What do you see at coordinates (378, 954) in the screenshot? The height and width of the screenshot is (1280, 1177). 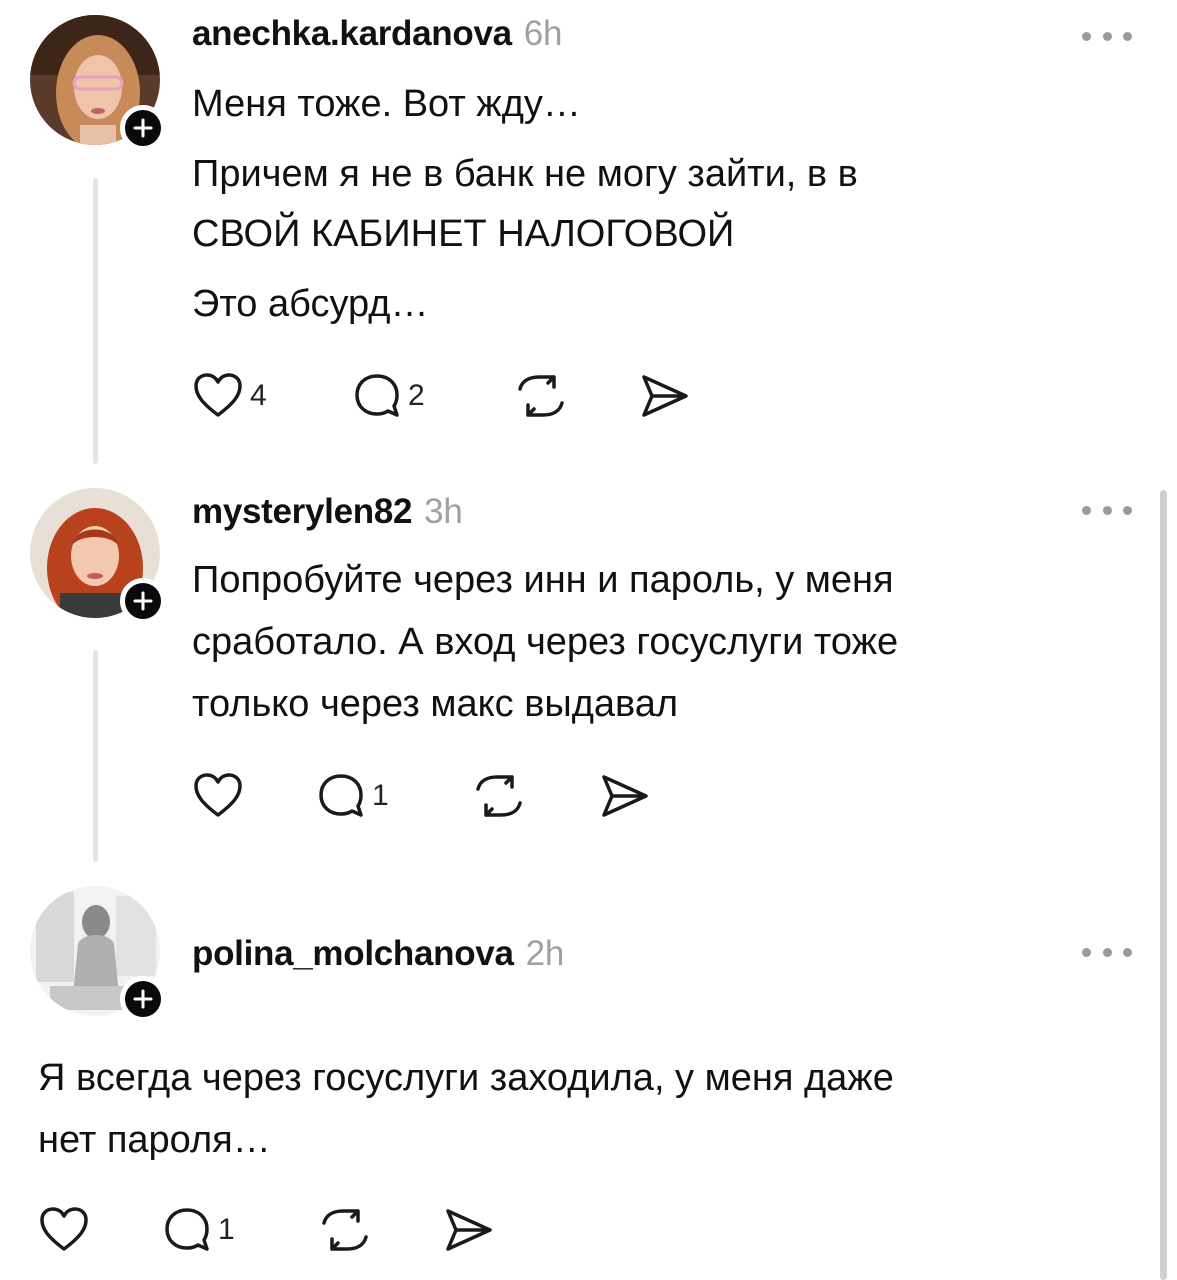 I see `username: polina_molchanova 2h` at bounding box center [378, 954].